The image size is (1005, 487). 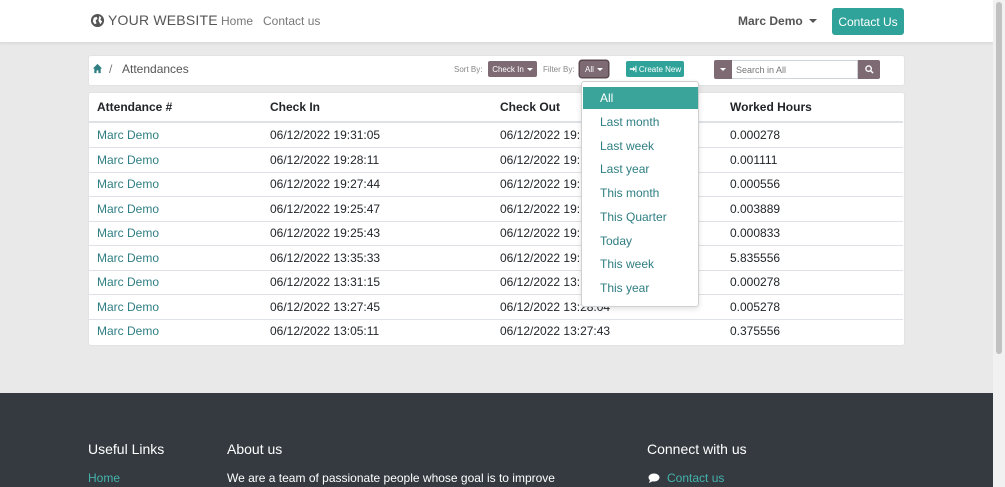 I want to click on check-in-cell: 06/12/2022 13:31:15, so click(x=325, y=282).